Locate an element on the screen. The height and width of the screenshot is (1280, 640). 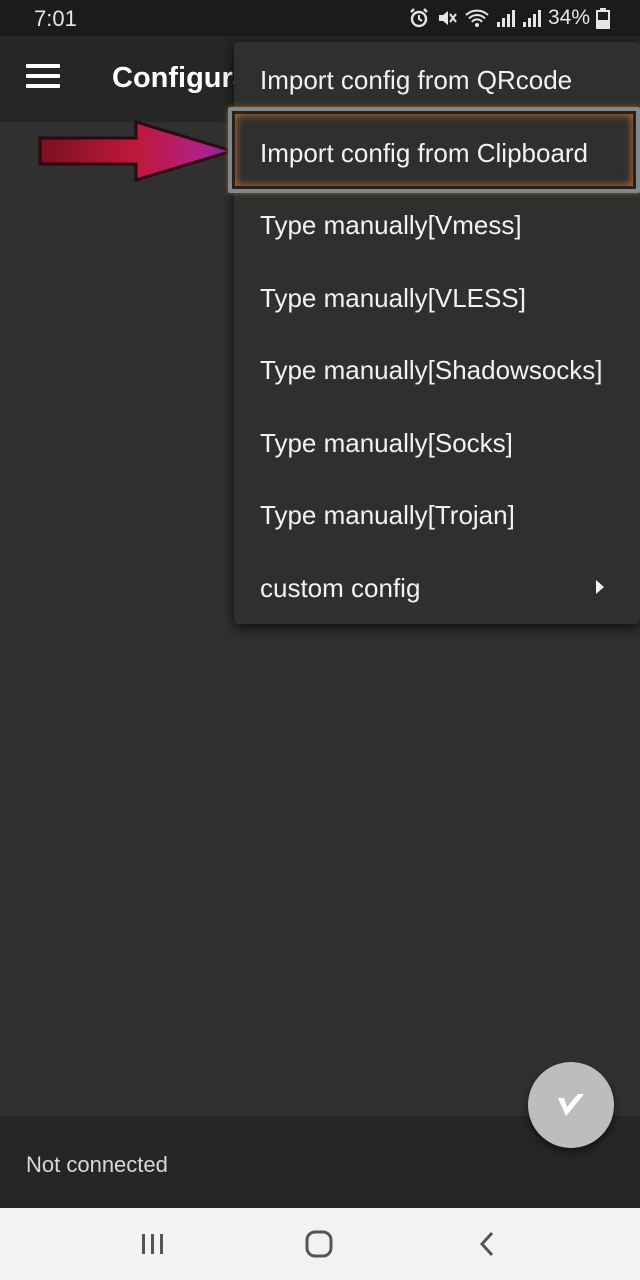
annotation-arrow-icon is located at coordinates (137, 151).